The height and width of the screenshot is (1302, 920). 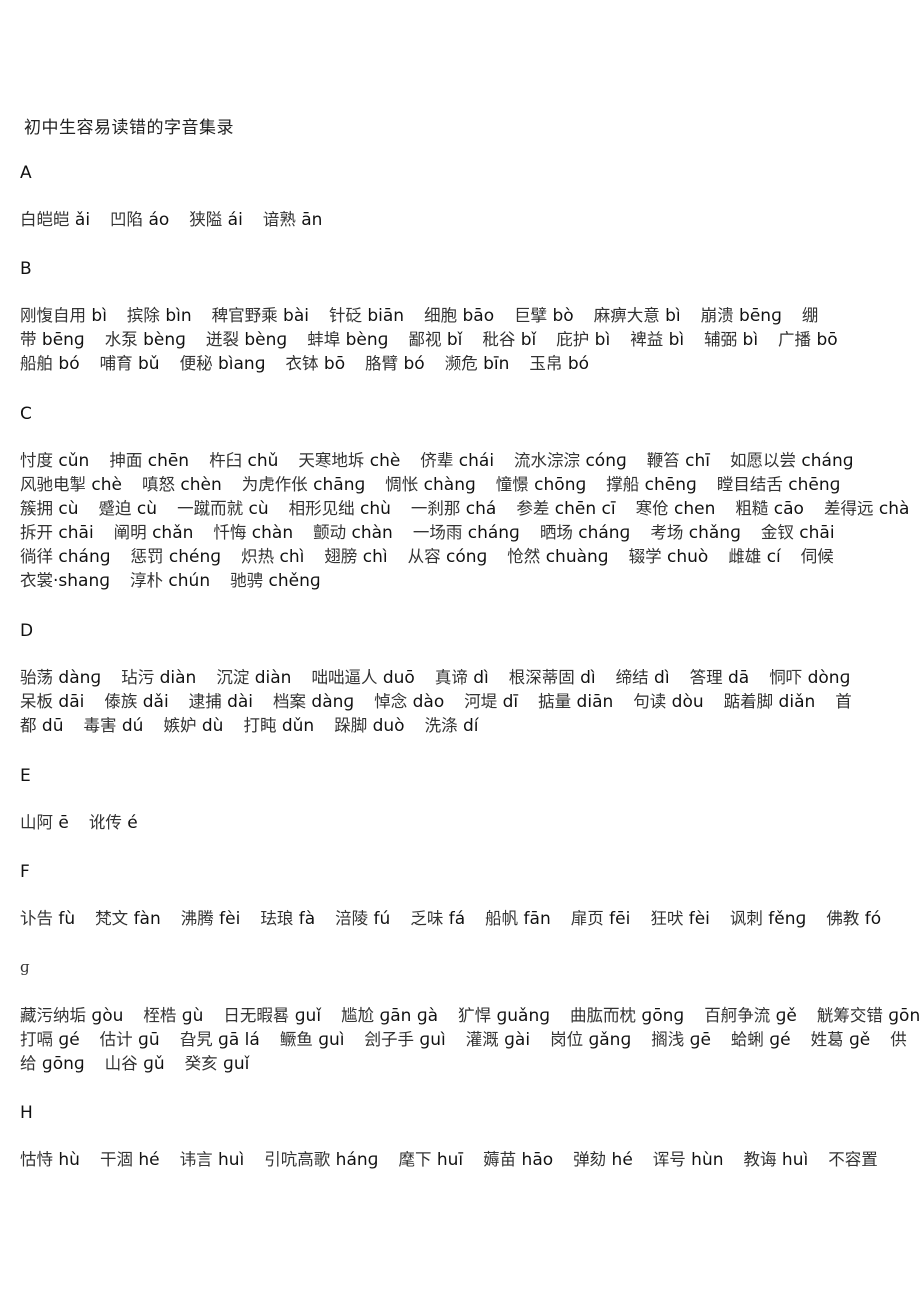 I want to click on word-pinyin: chànɡ, so click(x=447, y=485).